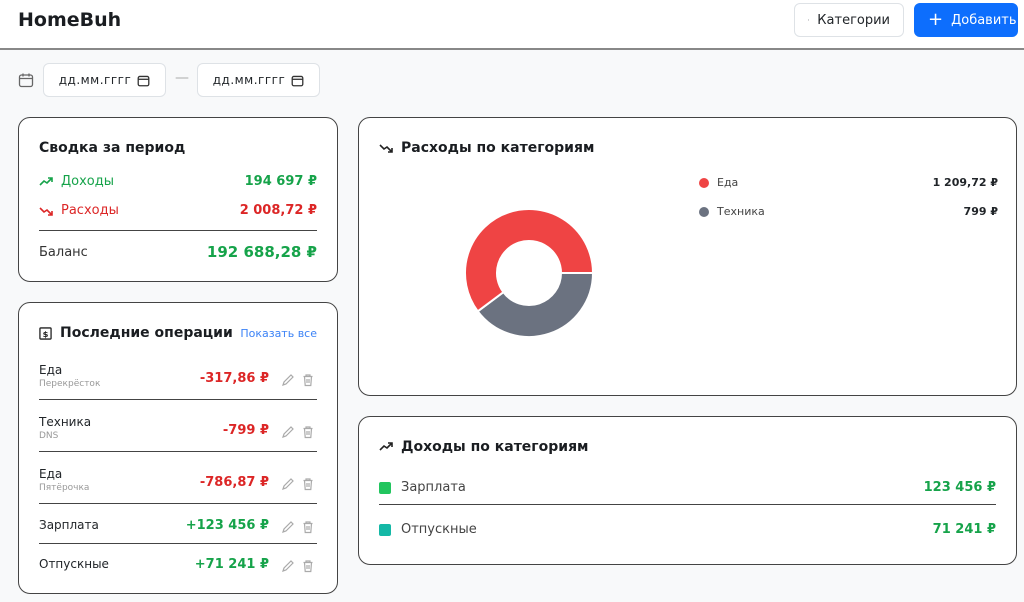  Describe the element at coordinates (26, 80) in the screenshot. I see `calendar-icon` at that location.